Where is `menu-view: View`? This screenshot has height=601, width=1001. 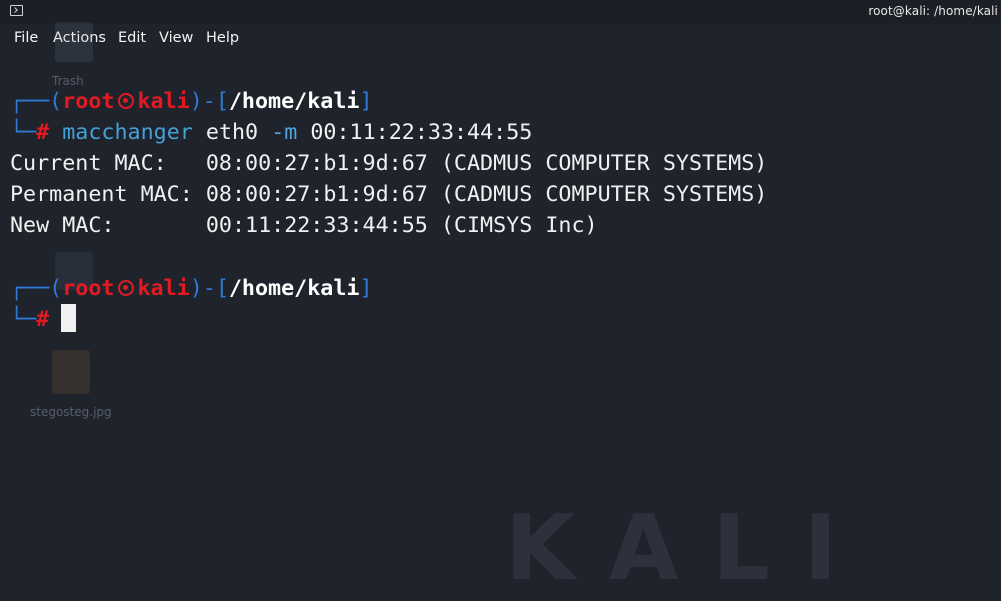 menu-view: View is located at coordinates (176, 38).